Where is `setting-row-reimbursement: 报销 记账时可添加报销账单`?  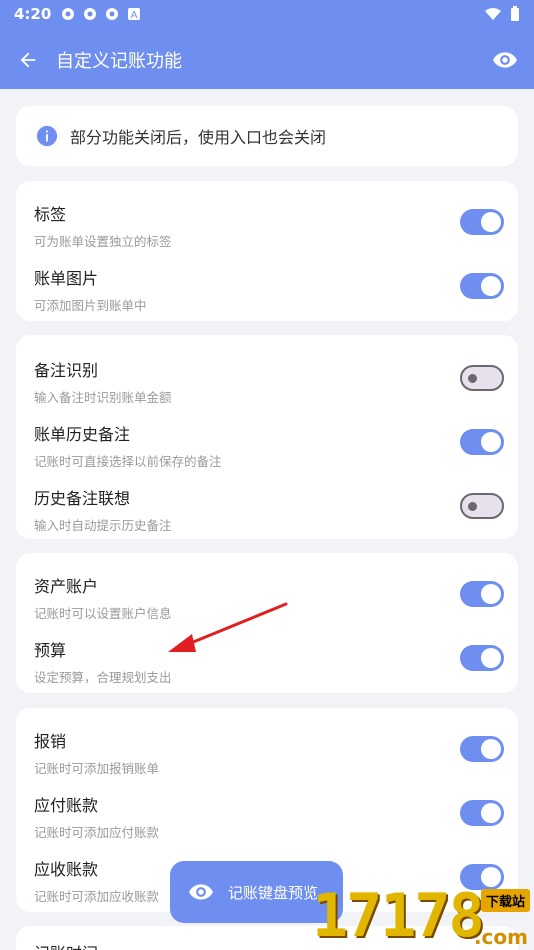
setting-row-reimbursement: 报销 记账时可添加报销账单 is located at coordinates (267, 754).